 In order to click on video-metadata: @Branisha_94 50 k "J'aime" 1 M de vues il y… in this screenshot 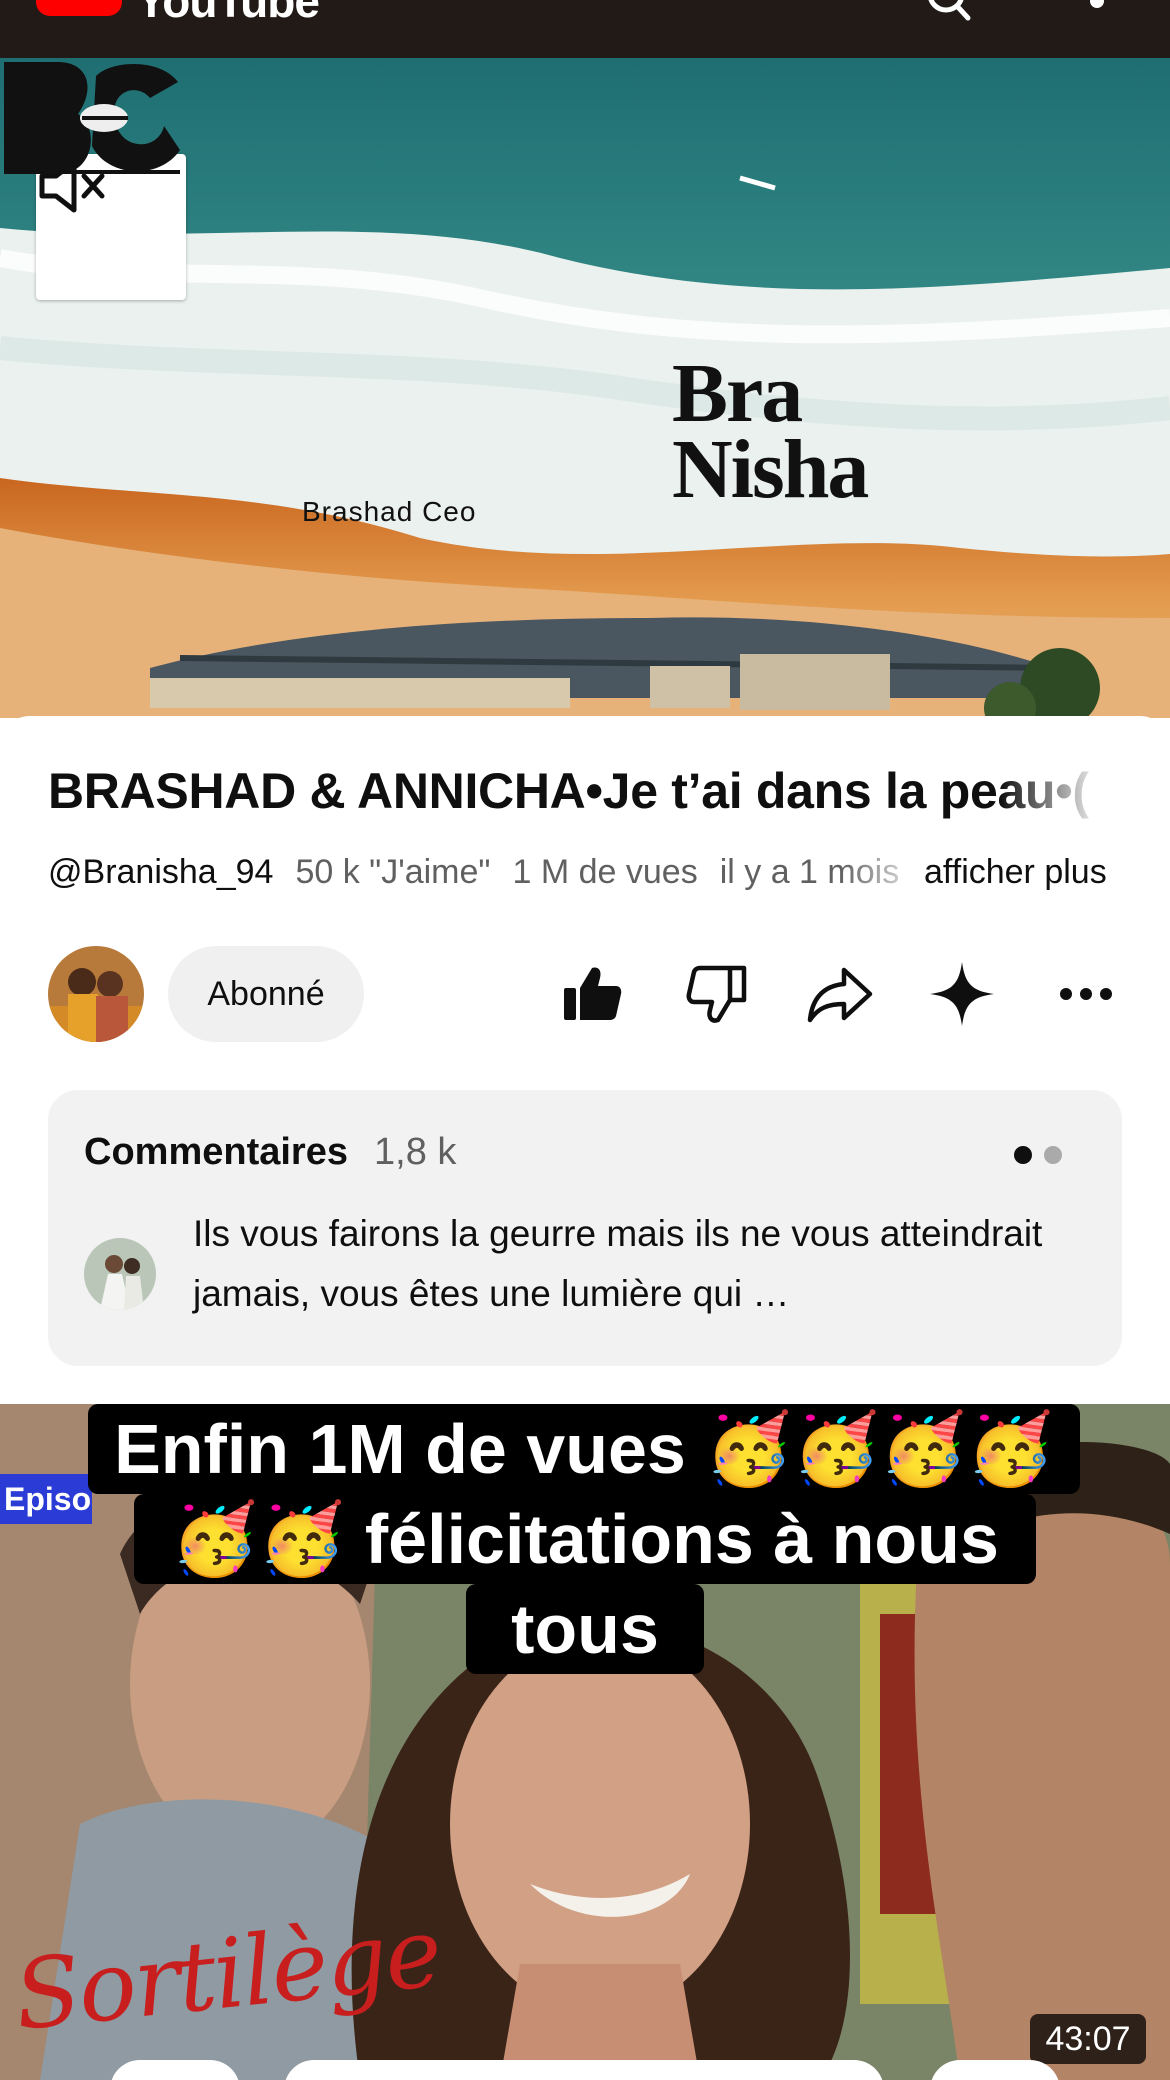, I will do `click(473, 872)`.